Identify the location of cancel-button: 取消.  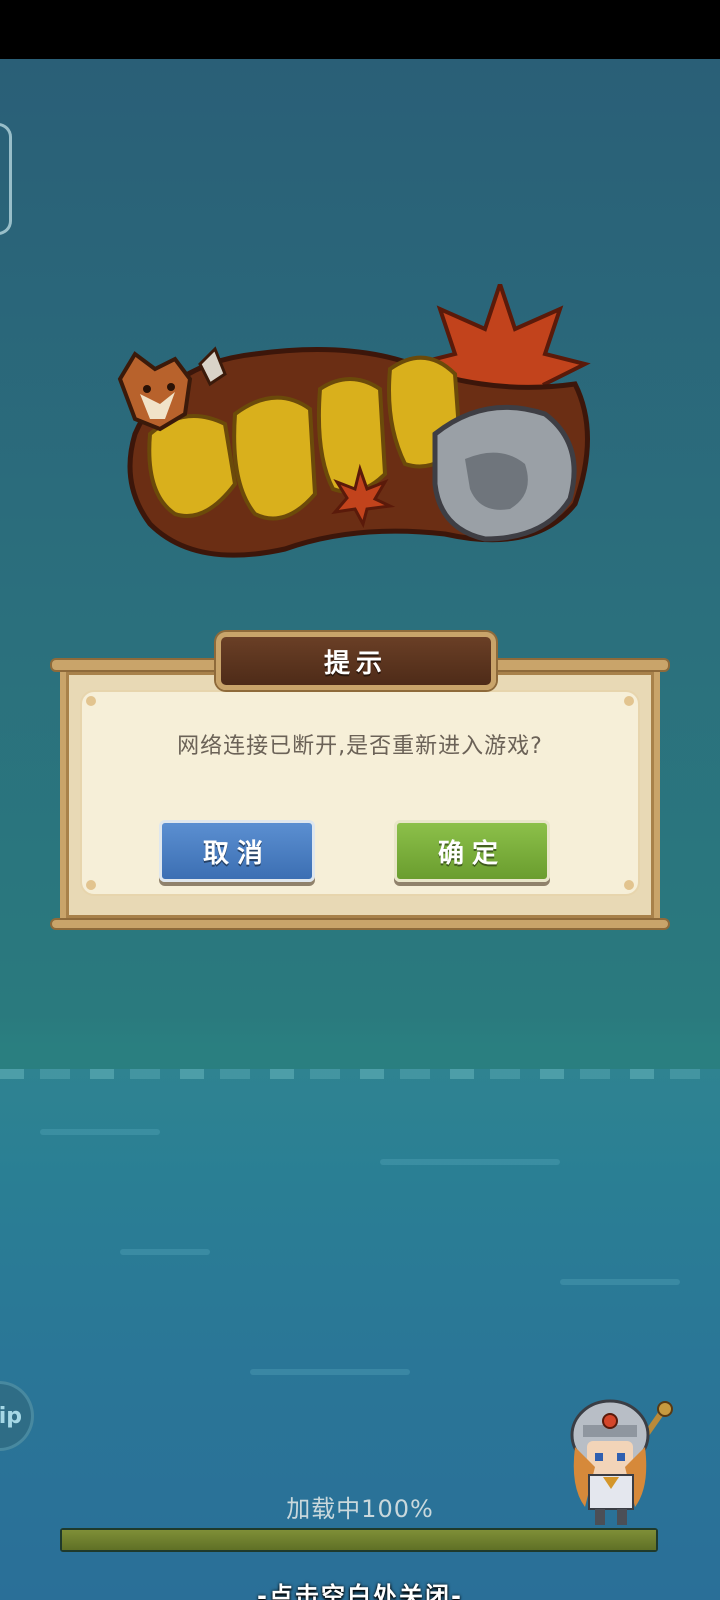
(237, 851).